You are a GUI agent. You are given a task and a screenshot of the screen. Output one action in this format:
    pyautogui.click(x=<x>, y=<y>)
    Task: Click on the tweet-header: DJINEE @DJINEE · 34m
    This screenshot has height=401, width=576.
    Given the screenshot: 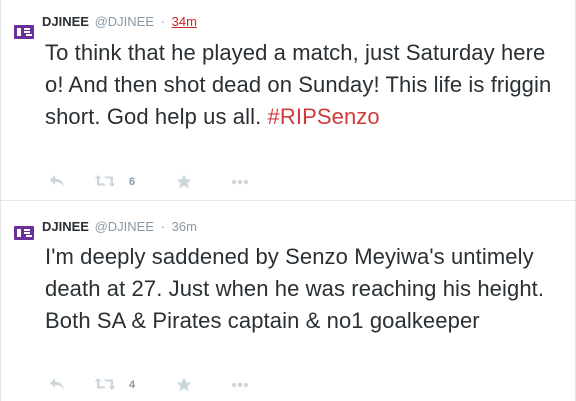 What is the action you would take?
    pyautogui.click(x=119, y=22)
    